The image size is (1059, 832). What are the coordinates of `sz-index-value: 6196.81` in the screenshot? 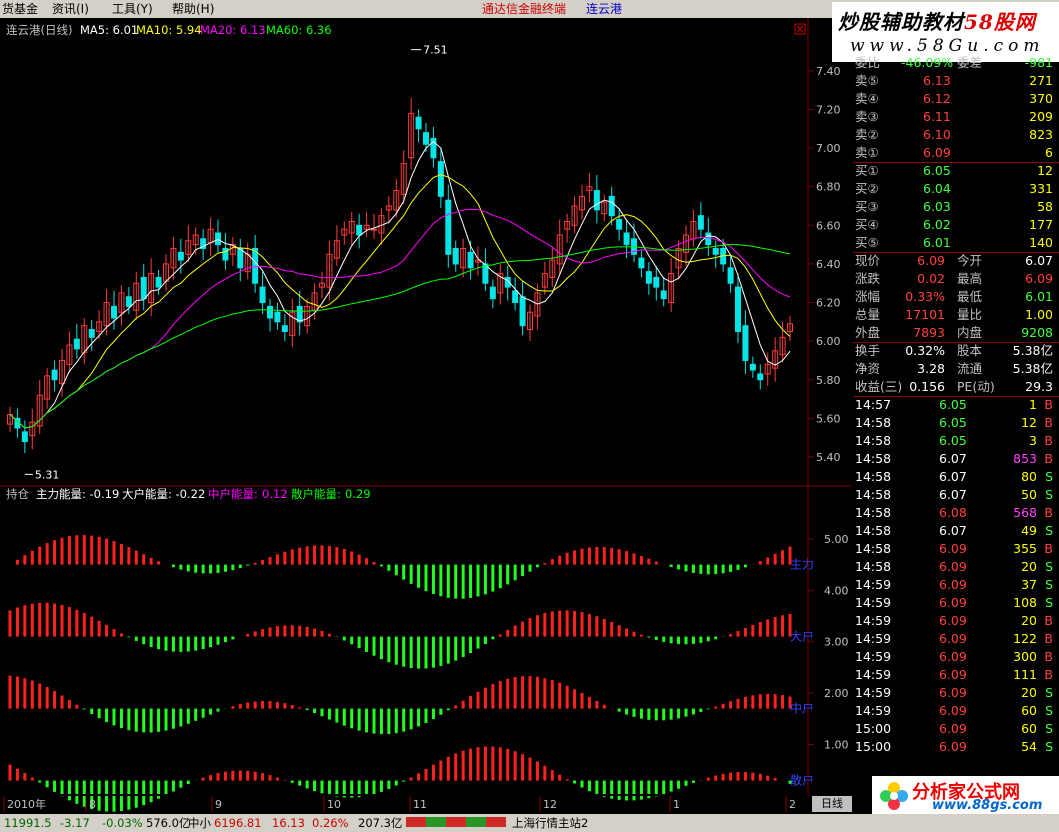 It's located at (238, 823).